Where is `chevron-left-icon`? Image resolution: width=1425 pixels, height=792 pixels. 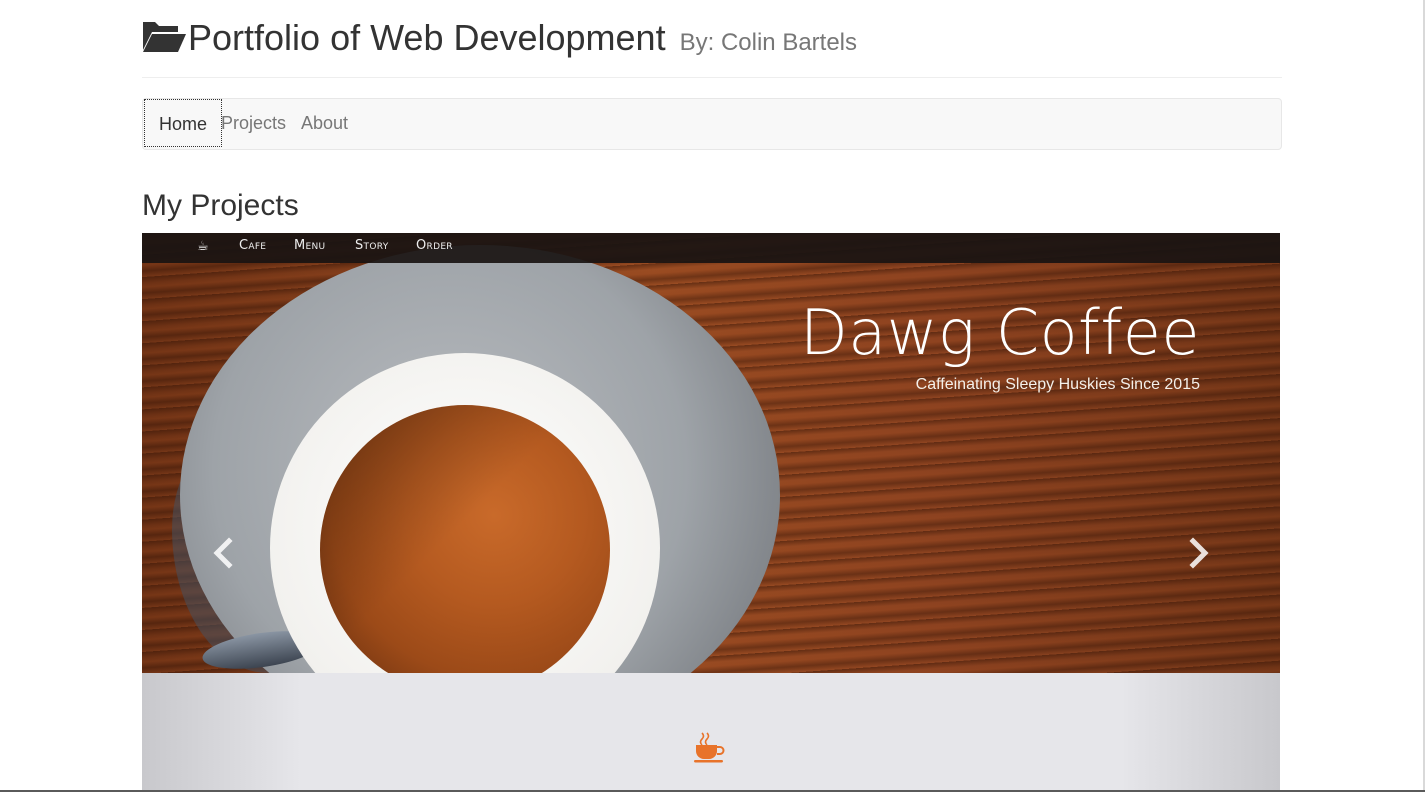
chevron-left-icon is located at coordinates (223, 553).